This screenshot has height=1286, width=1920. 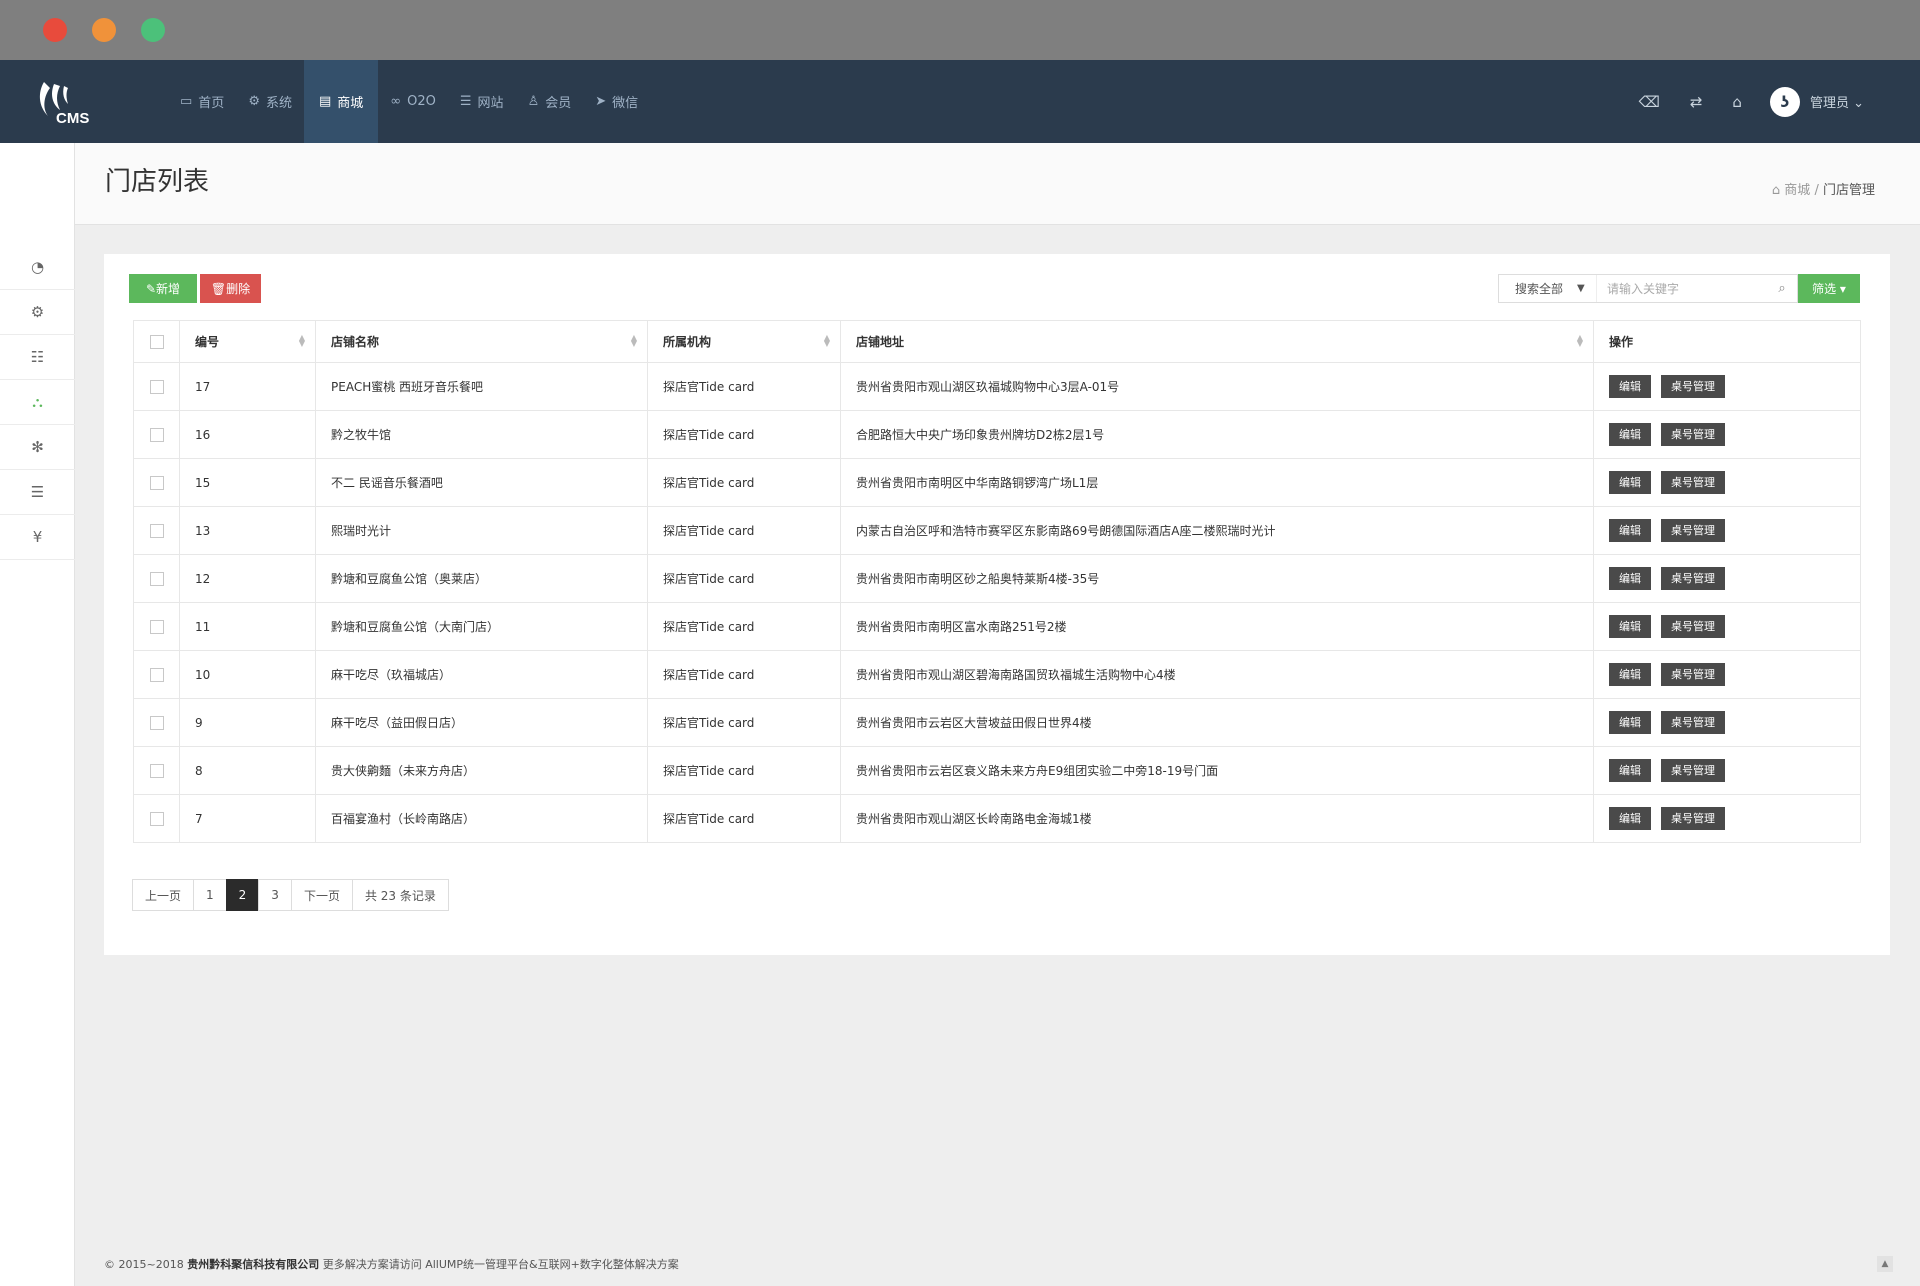 I want to click on page-title: 门店列表, so click(x=157, y=182).